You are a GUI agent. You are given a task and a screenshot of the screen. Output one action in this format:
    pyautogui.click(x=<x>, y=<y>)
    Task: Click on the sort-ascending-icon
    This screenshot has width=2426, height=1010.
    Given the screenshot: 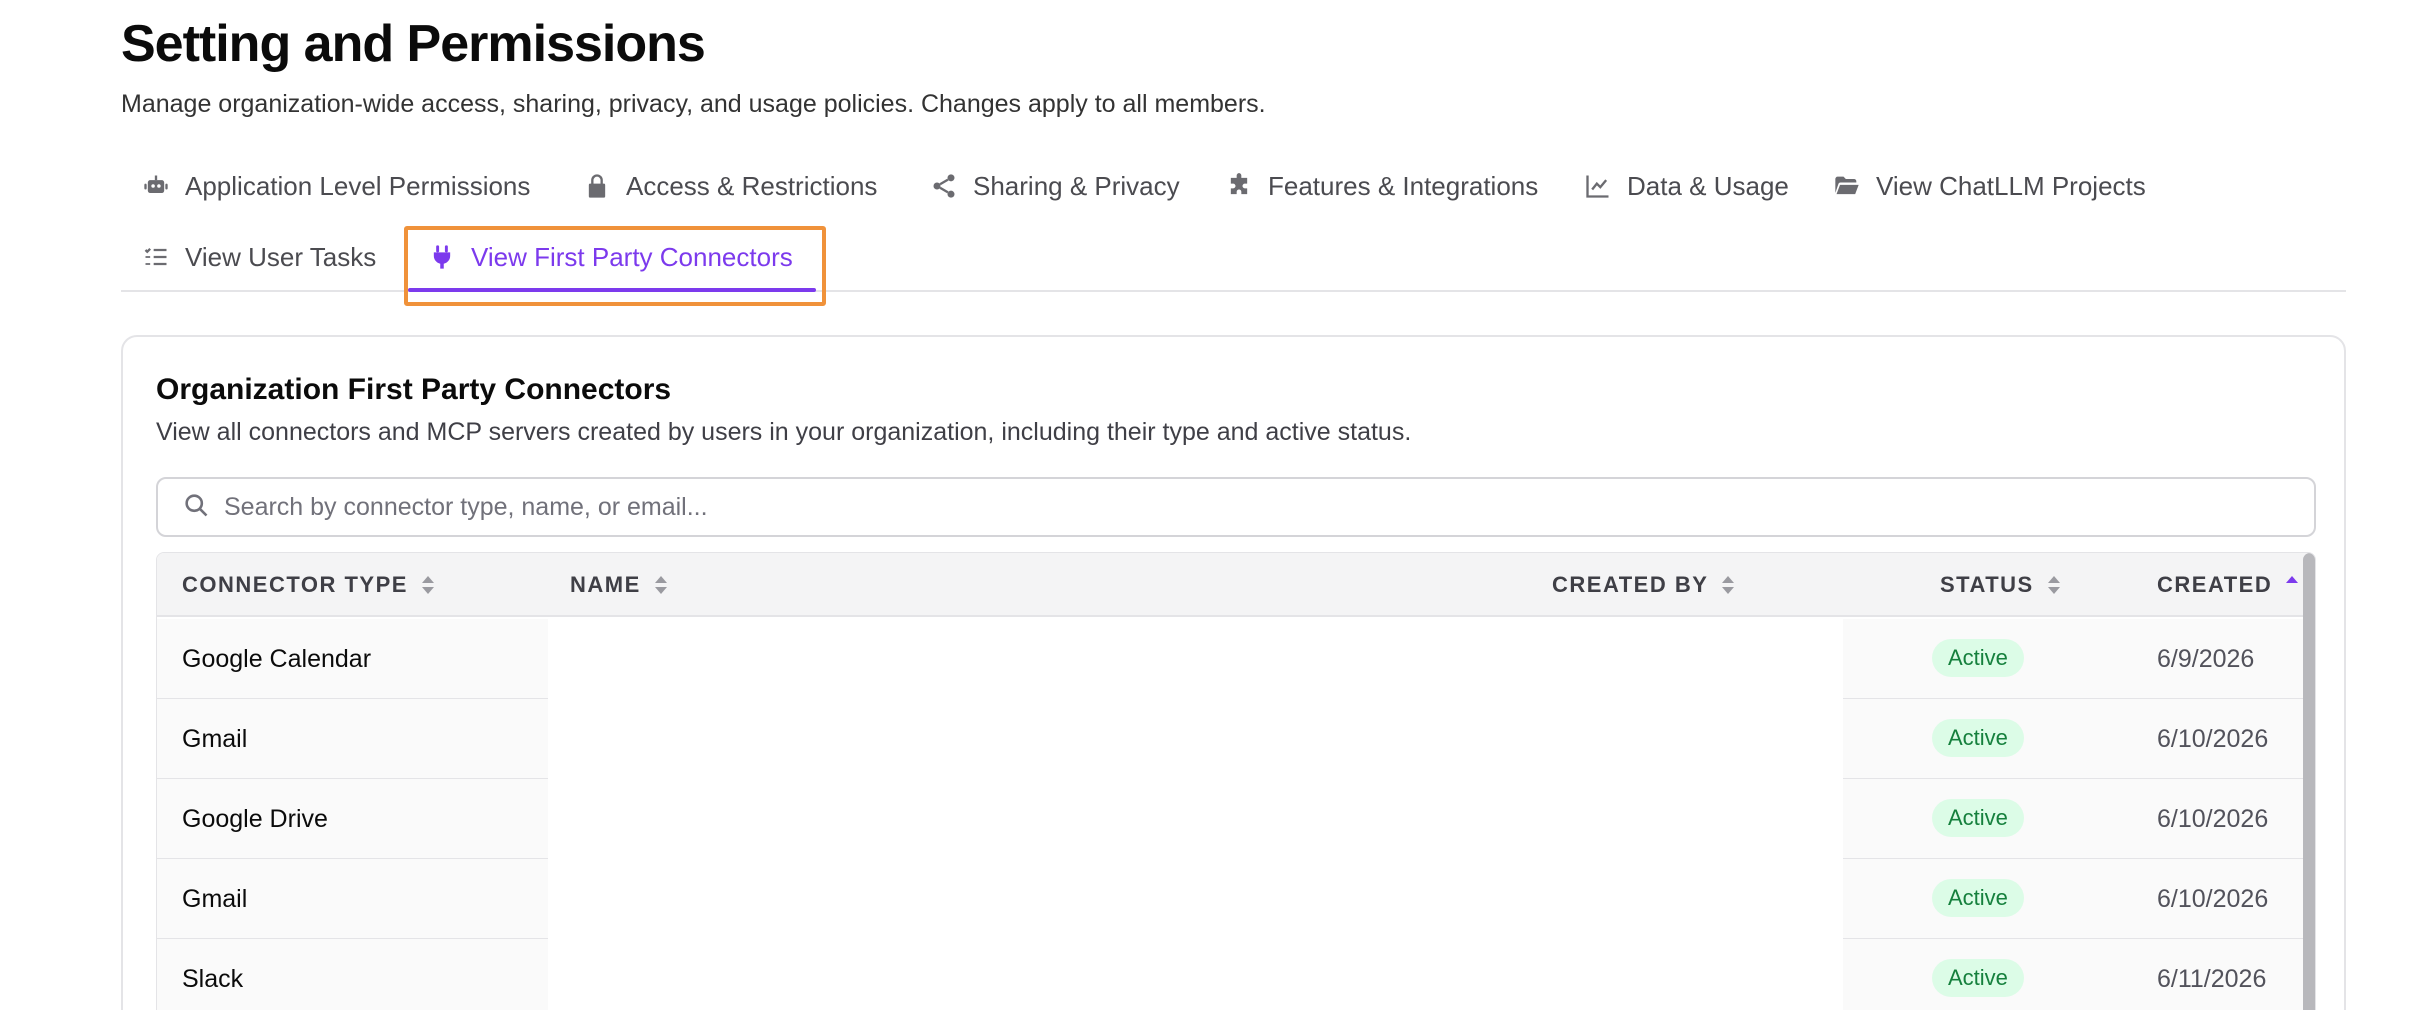 What is the action you would take?
    pyautogui.click(x=2292, y=585)
    